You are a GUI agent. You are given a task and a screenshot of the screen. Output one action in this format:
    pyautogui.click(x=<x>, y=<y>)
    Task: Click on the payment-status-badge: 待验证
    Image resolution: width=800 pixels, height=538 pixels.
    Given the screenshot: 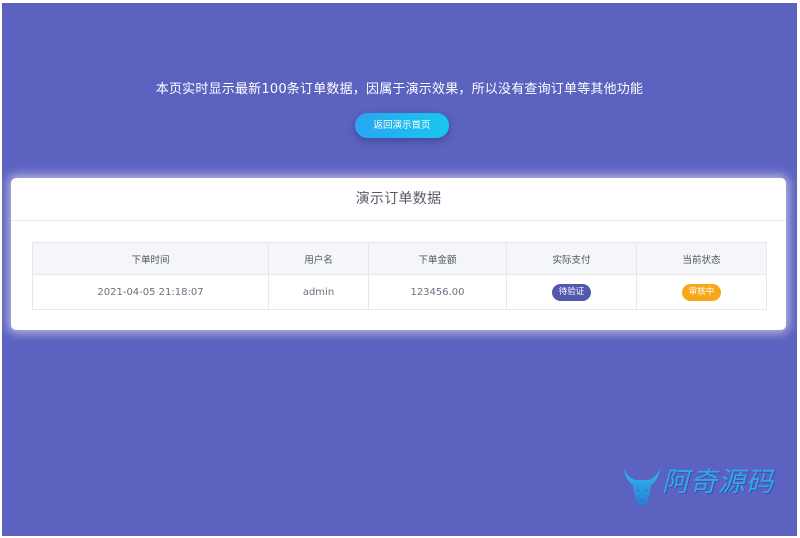 What is the action you would take?
    pyautogui.click(x=571, y=292)
    